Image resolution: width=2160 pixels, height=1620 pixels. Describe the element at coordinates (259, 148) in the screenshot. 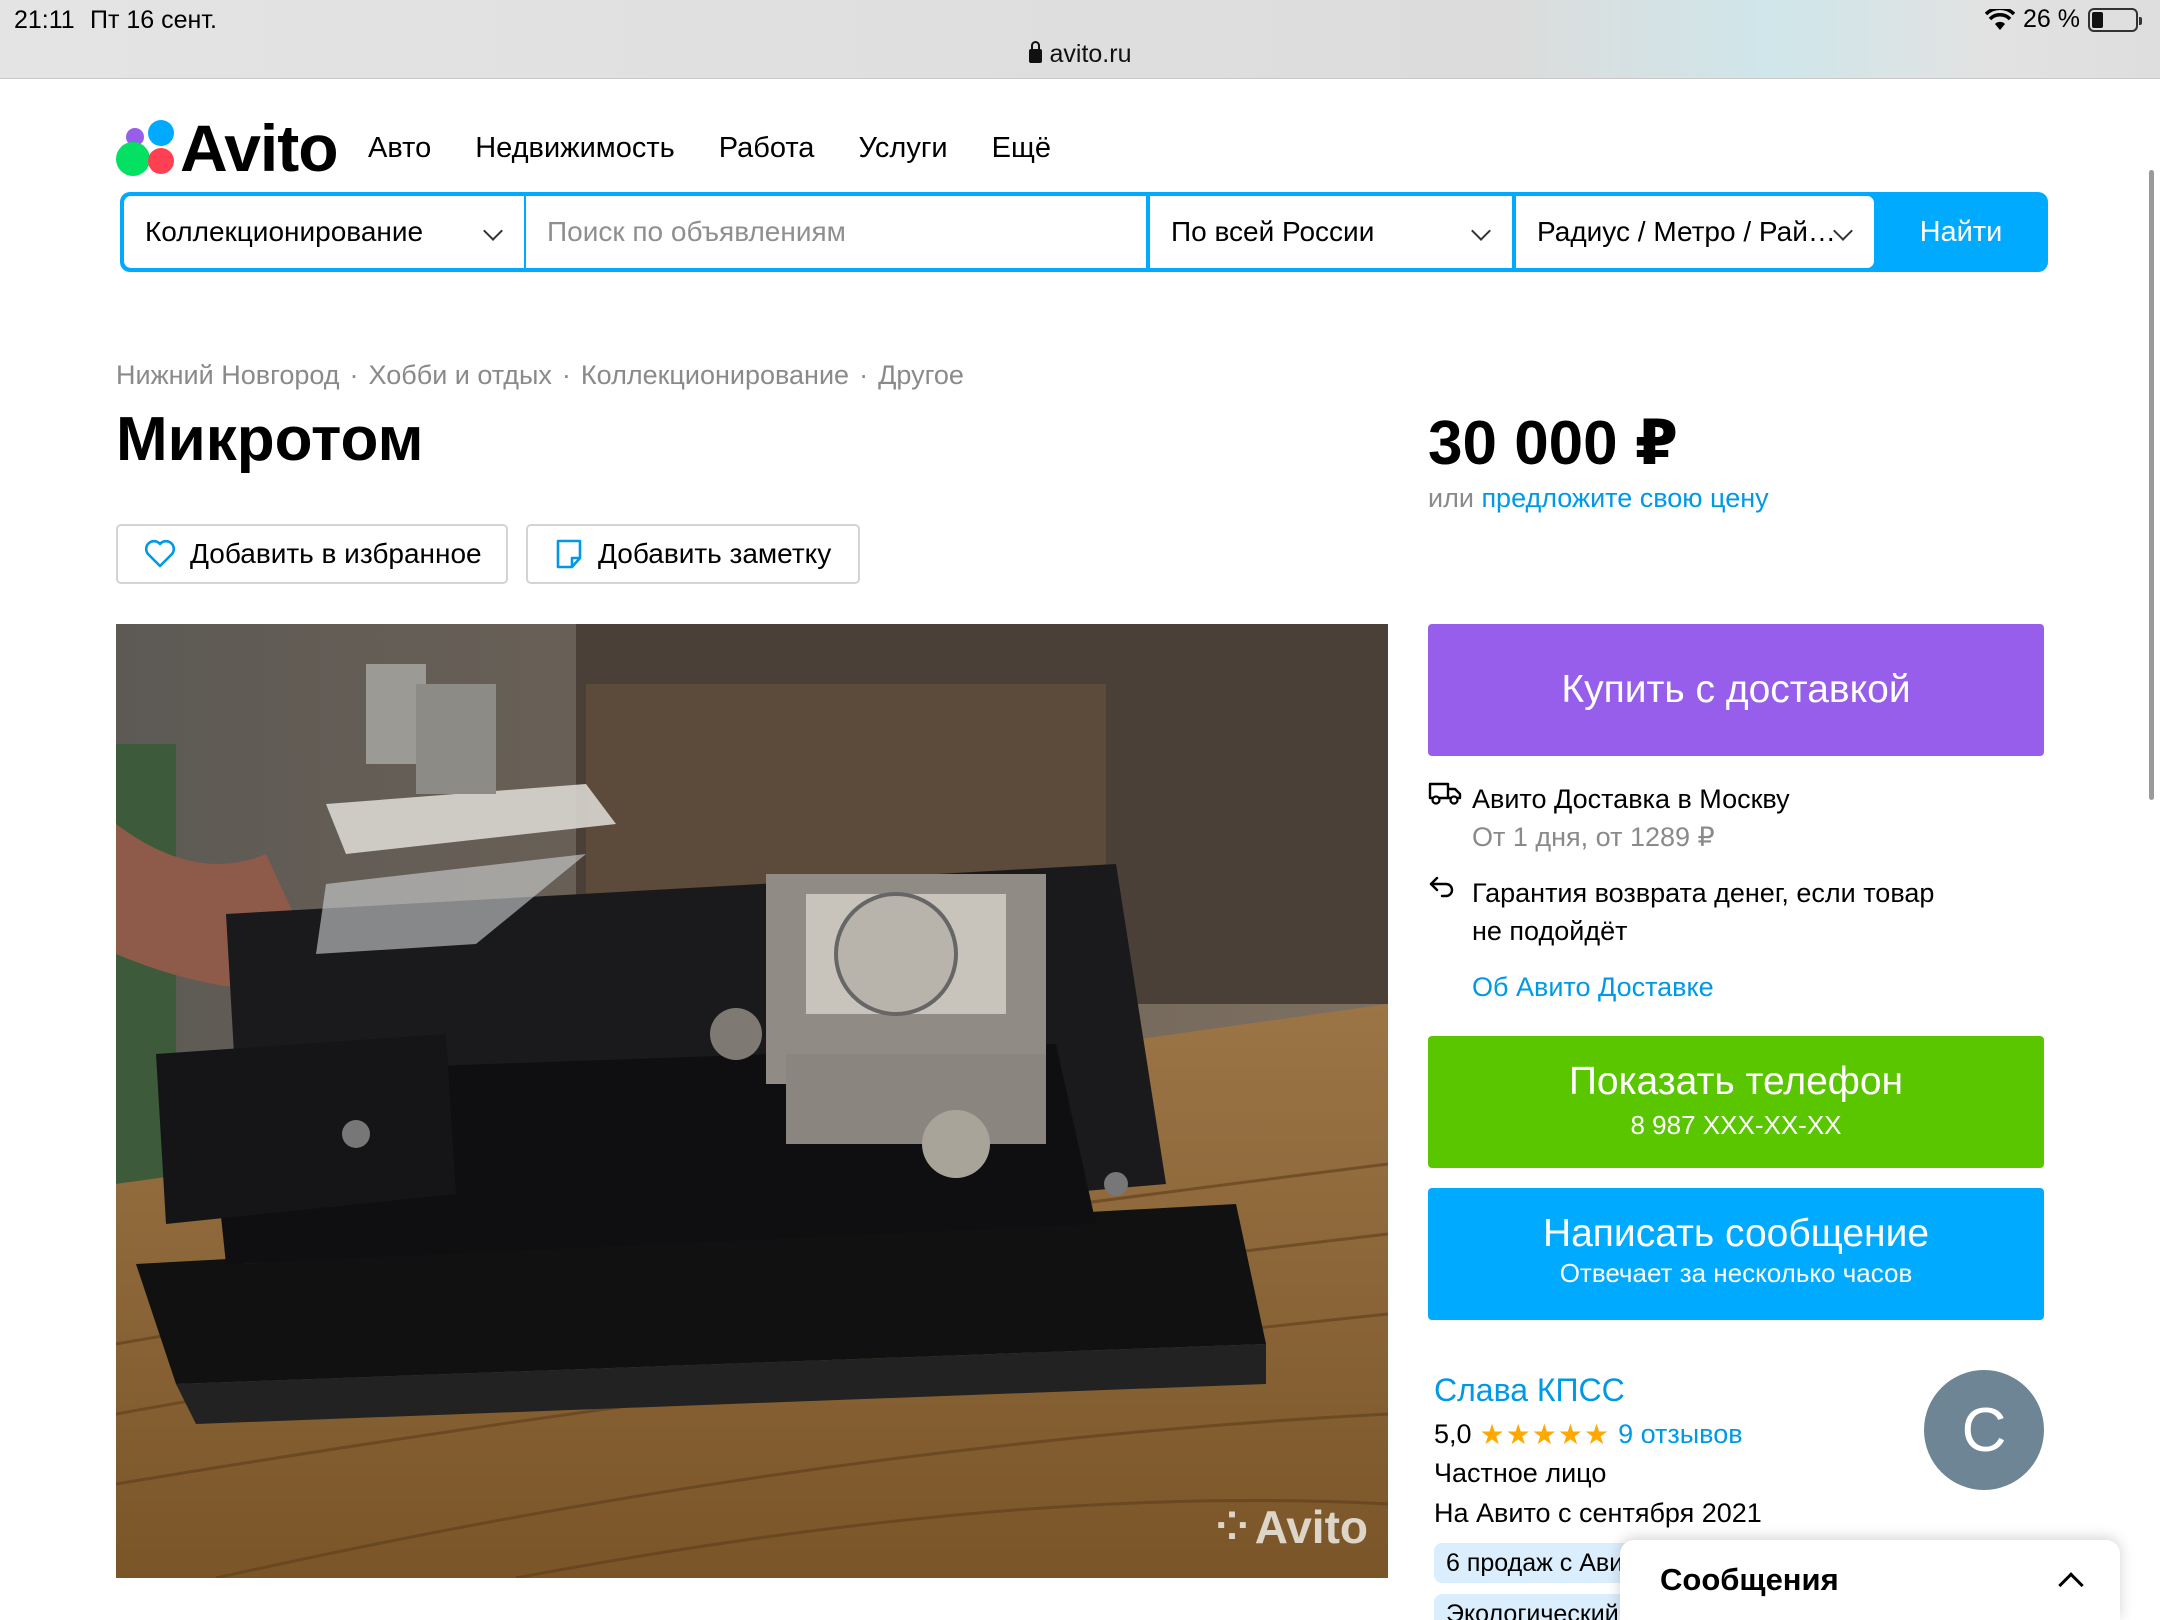

I see `logo-text: Avito` at that location.